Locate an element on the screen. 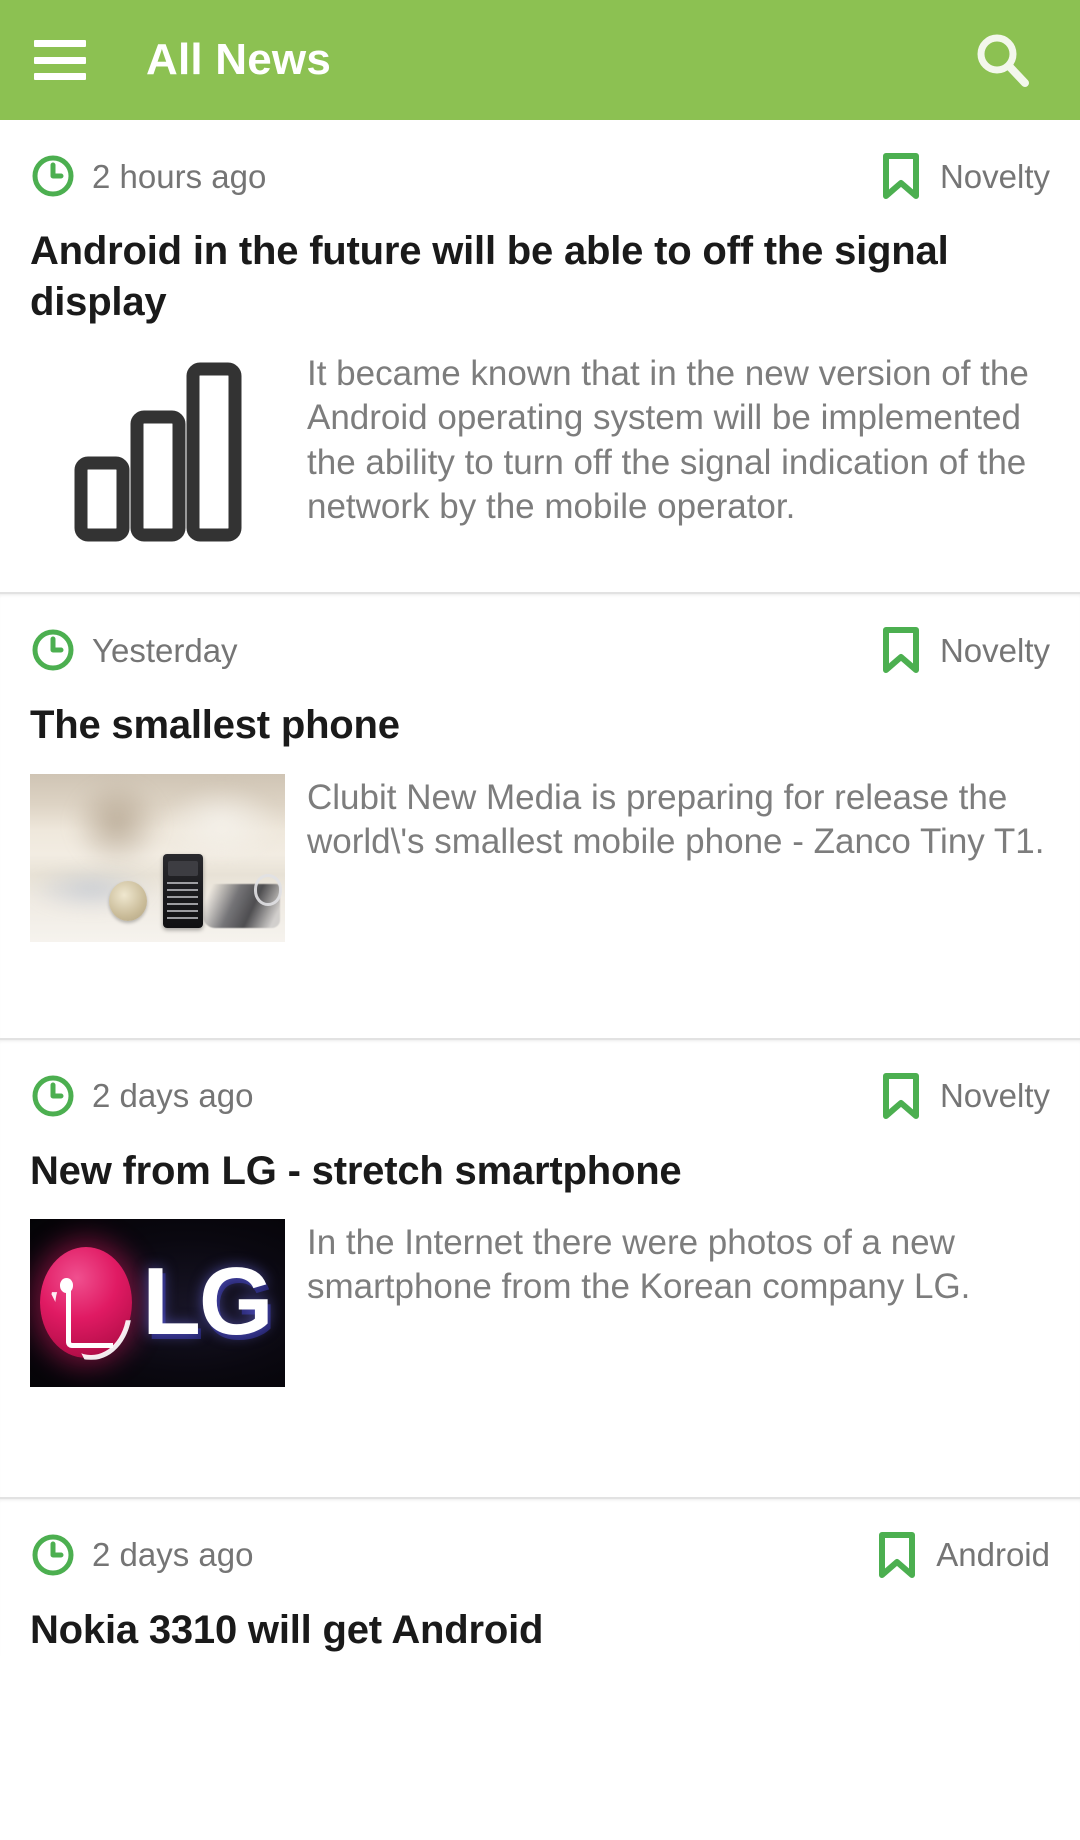 The width and height of the screenshot is (1080, 1840). hamburger-menu-icon is located at coordinates (60, 60).